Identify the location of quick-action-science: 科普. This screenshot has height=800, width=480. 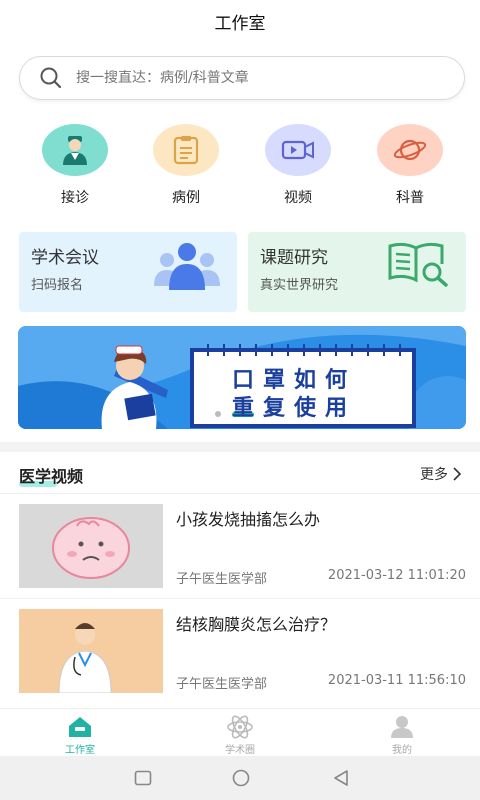
(410, 165).